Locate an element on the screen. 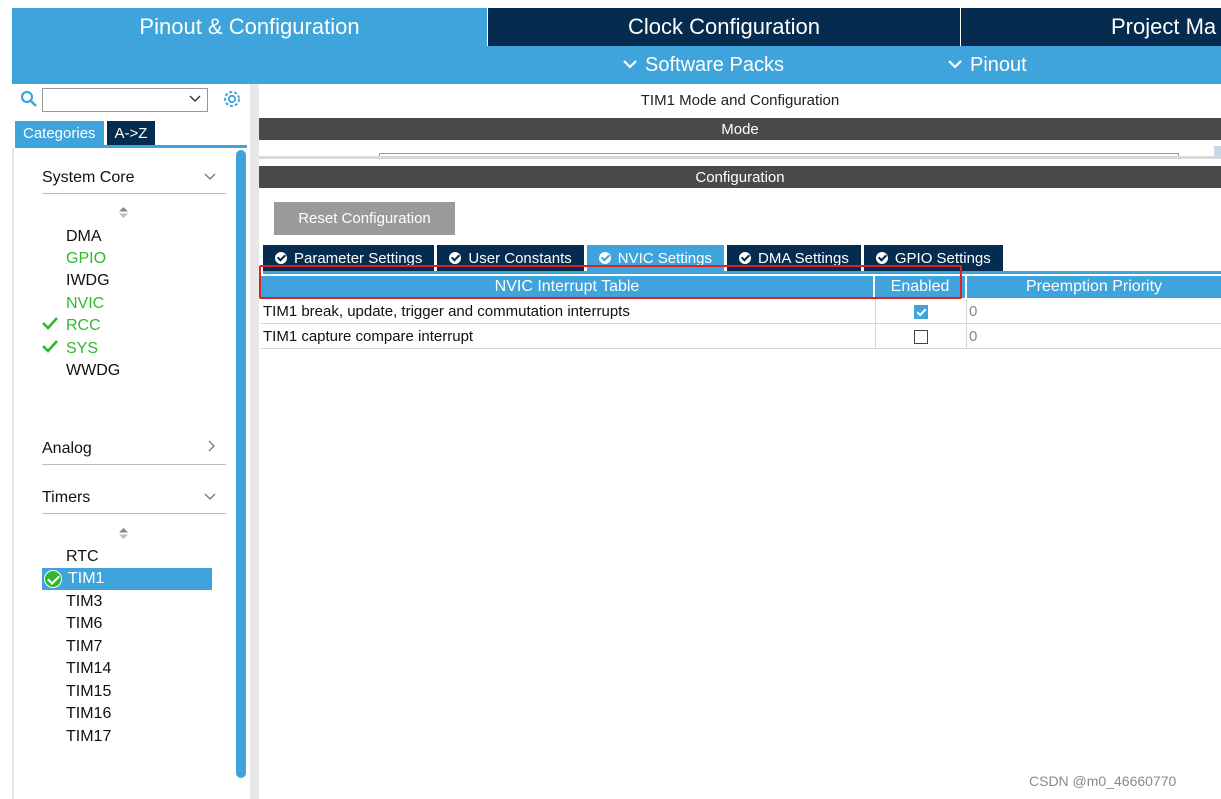 The image size is (1221, 799). list-item-tim17: TIM17 is located at coordinates (88, 737).